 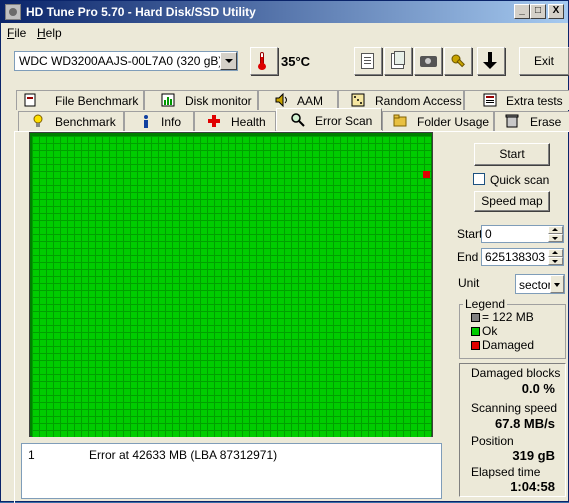 What do you see at coordinates (358, 100) in the screenshot?
I see `dice-icon` at bounding box center [358, 100].